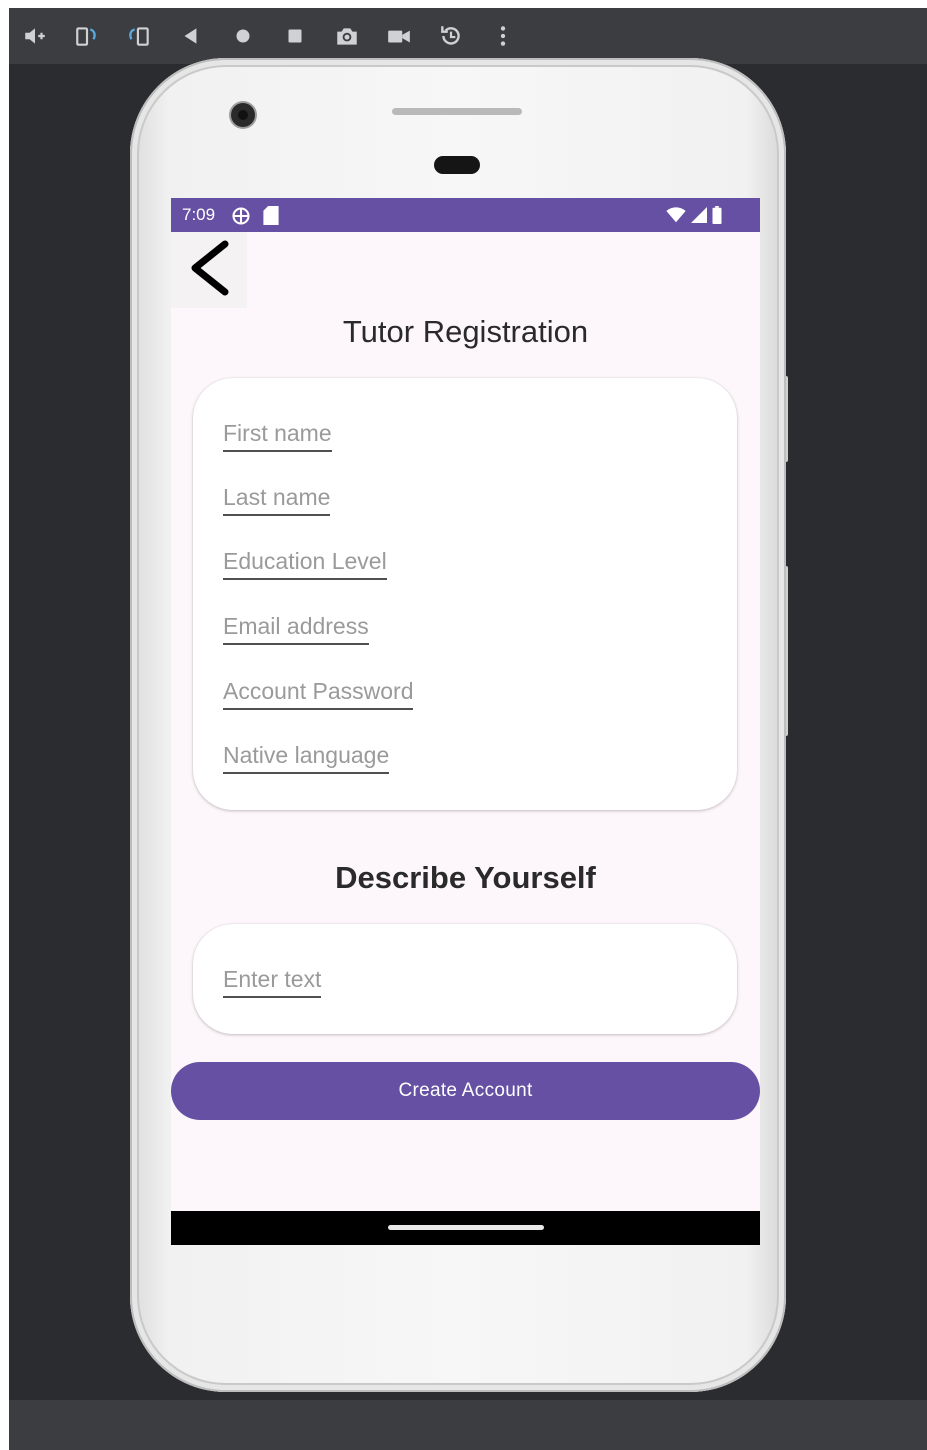  What do you see at coordinates (191, 36) in the screenshot?
I see `back-icon` at bounding box center [191, 36].